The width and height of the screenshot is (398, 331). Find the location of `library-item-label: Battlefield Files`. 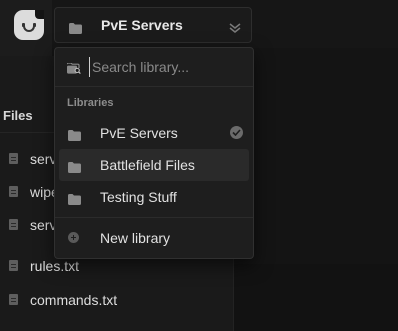

library-item-label: Battlefield Files is located at coordinates (147, 165).